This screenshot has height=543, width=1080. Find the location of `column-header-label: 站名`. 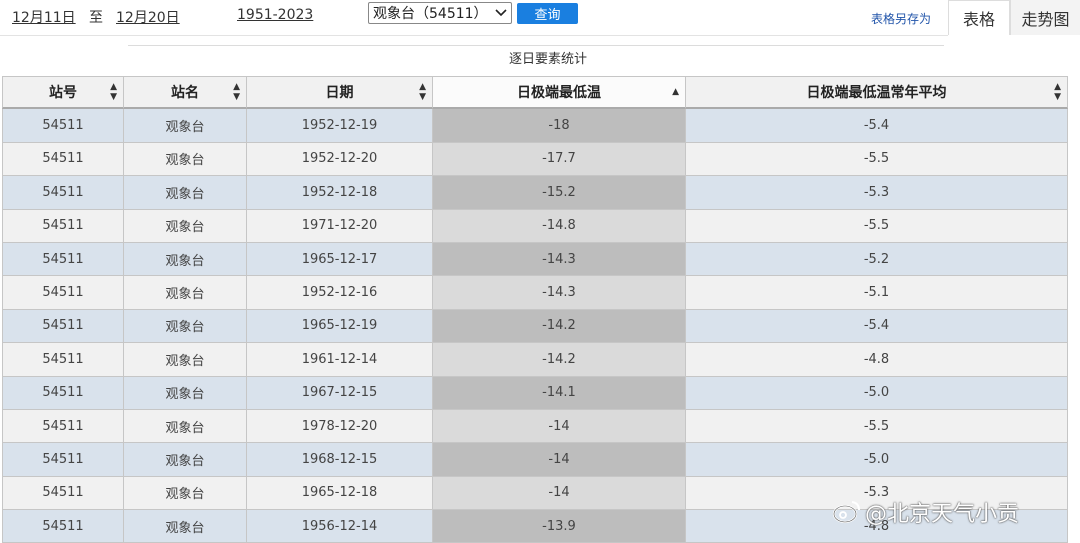

column-header-label: 站名 is located at coordinates (185, 93).